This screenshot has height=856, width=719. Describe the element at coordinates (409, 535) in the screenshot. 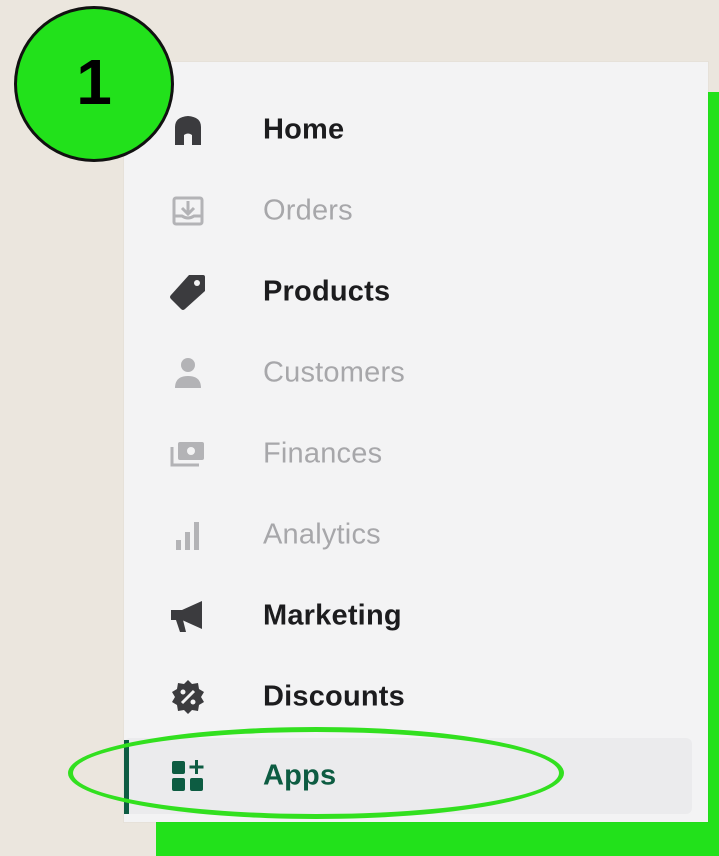

I see `sidebar-item-analytics: Analytics` at that location.